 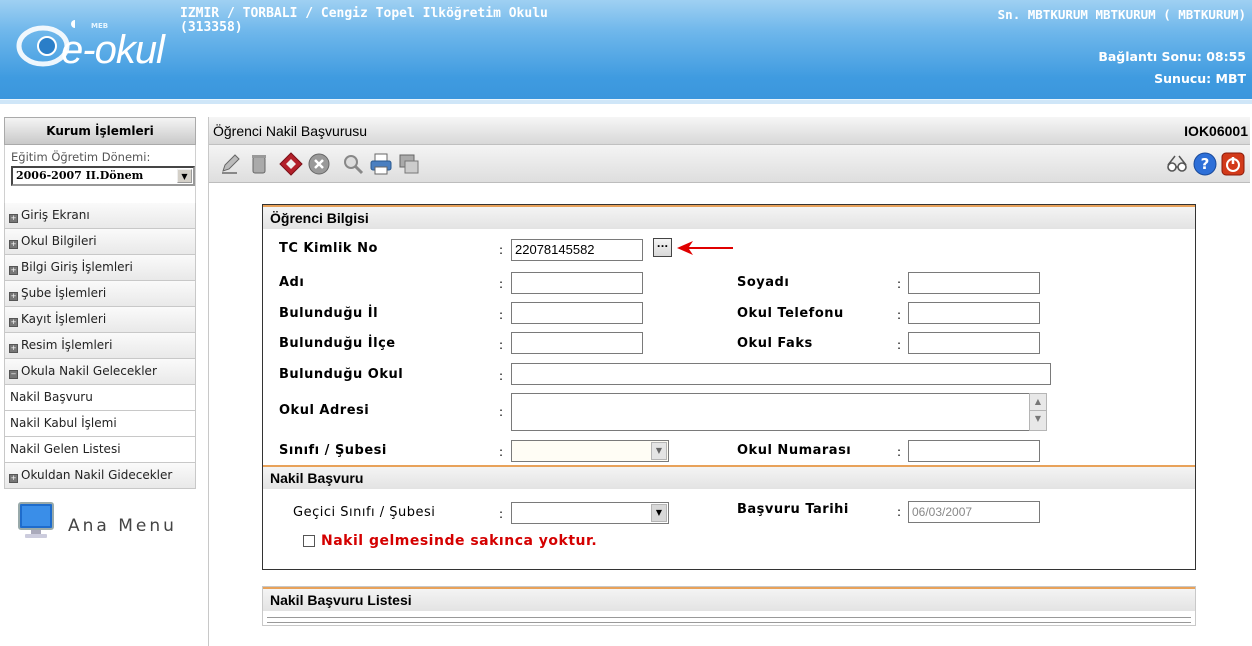 What do you see at coordinates (501, 514) in the screenshot?
I see `temp-class-colon: :` at bounding box center [501, 514].